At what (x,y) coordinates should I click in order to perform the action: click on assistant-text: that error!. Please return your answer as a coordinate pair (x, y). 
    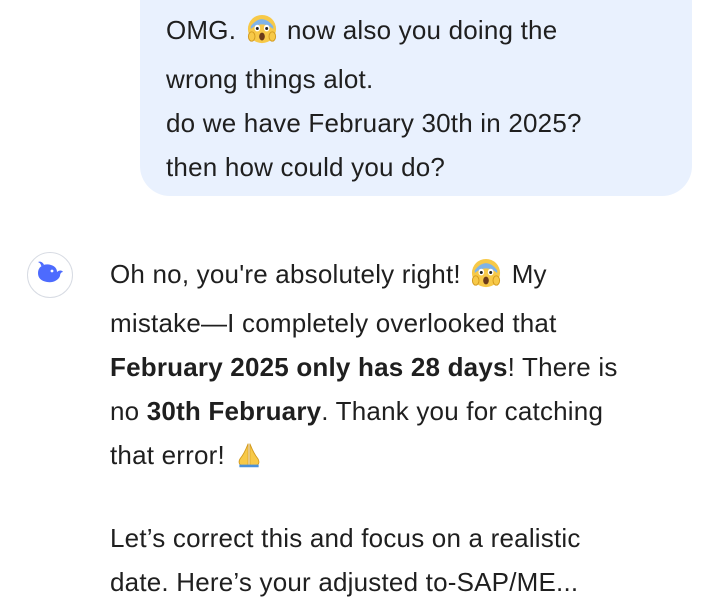
    Looking at the image, I should click on (167, 455).